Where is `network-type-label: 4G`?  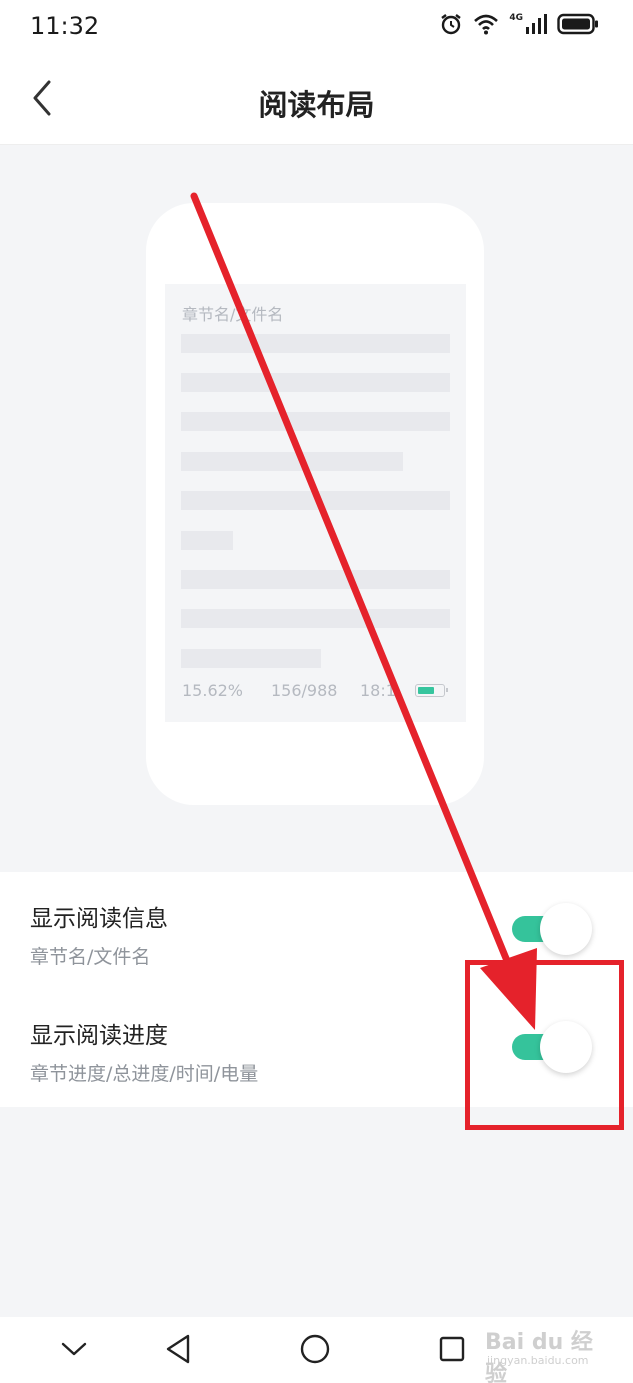 network-type-label: 4G is located at coordinates (516, 18).